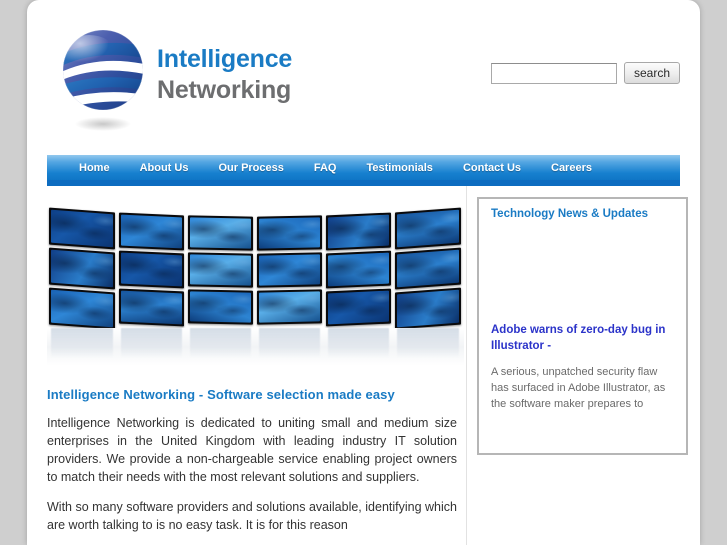  I want to click on logo-text-line-2: Networking, so click(224, 90).